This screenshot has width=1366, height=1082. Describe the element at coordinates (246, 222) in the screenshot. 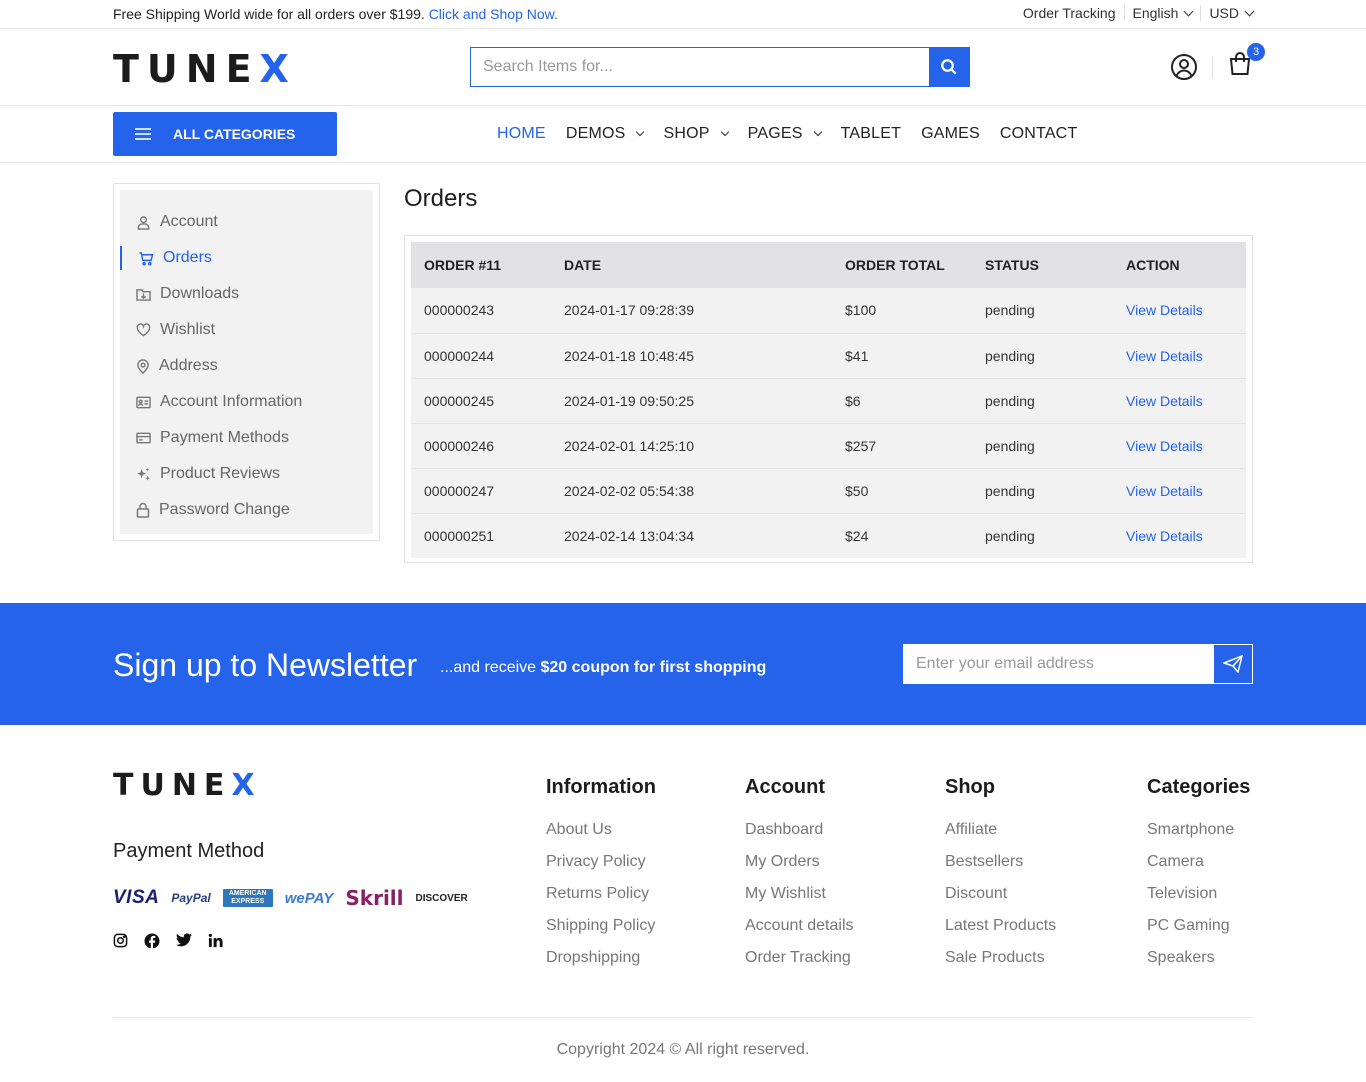

I see `sidebar-item-account: Account` at that location.